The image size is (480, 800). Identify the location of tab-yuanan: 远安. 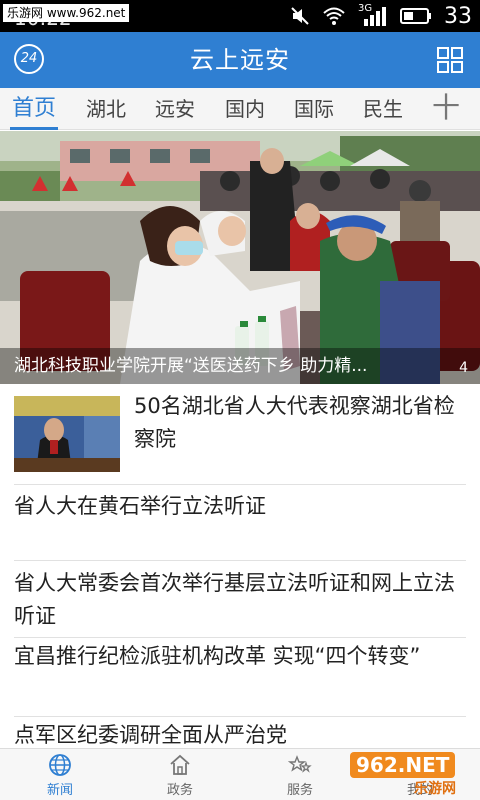
(175, 109).